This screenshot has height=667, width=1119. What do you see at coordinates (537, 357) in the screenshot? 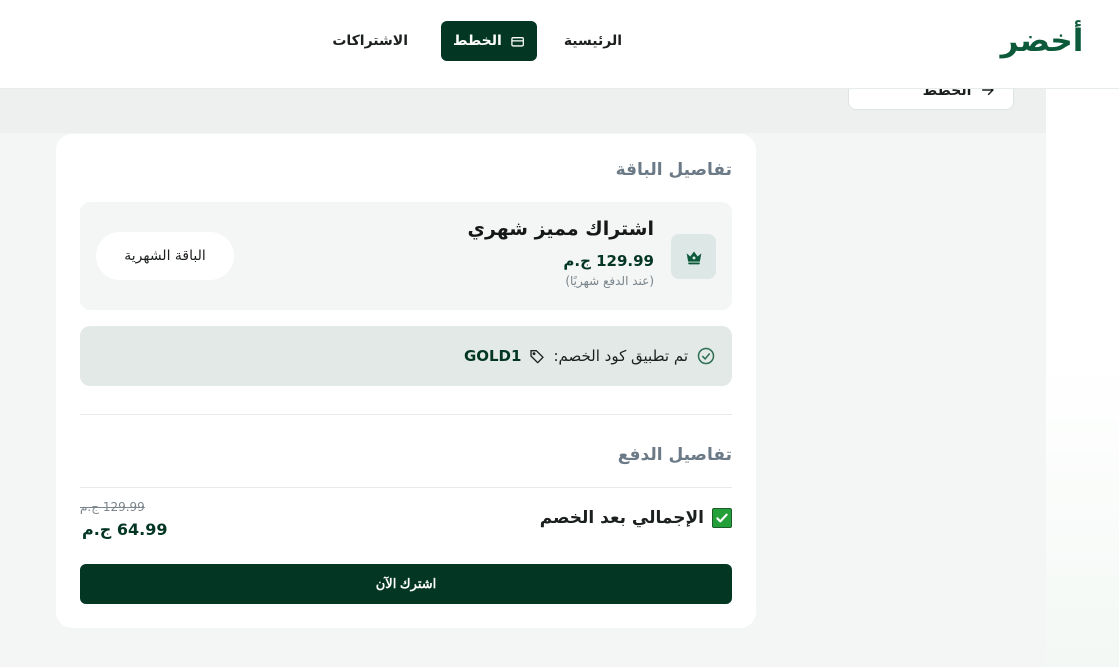
I see `tag-icon` at bounding box center [537, 357].